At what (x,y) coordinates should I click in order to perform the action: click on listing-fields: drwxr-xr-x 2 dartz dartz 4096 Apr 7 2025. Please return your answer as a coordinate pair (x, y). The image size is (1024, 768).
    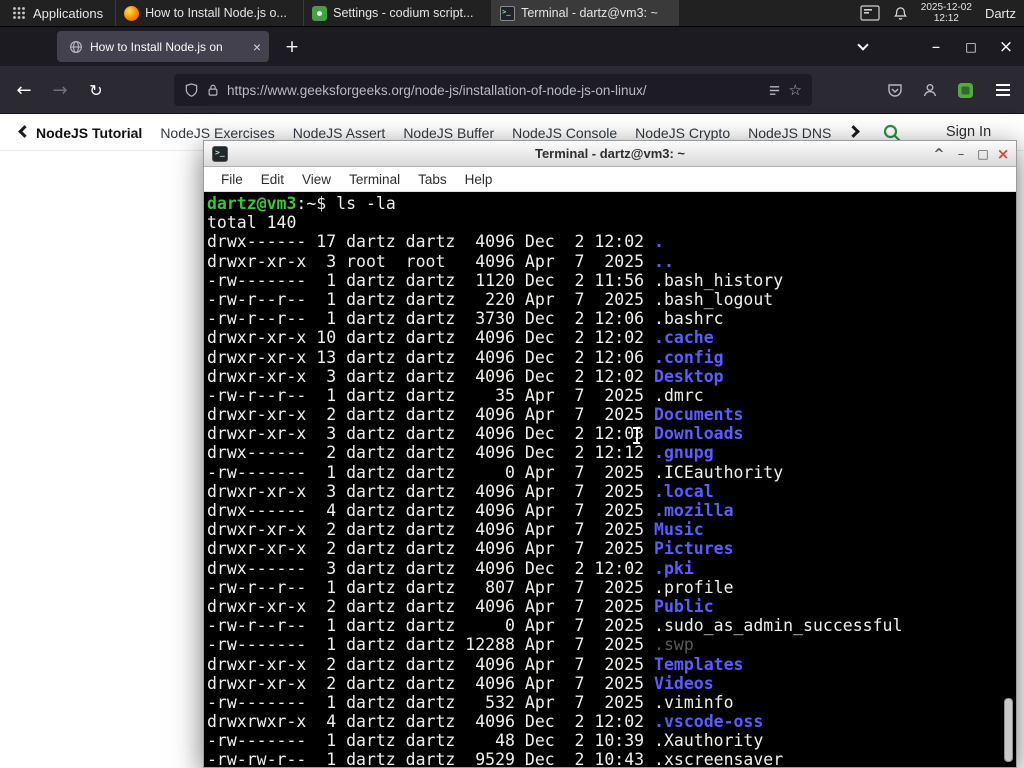
    Looking at the image, I should click on (431, 683).